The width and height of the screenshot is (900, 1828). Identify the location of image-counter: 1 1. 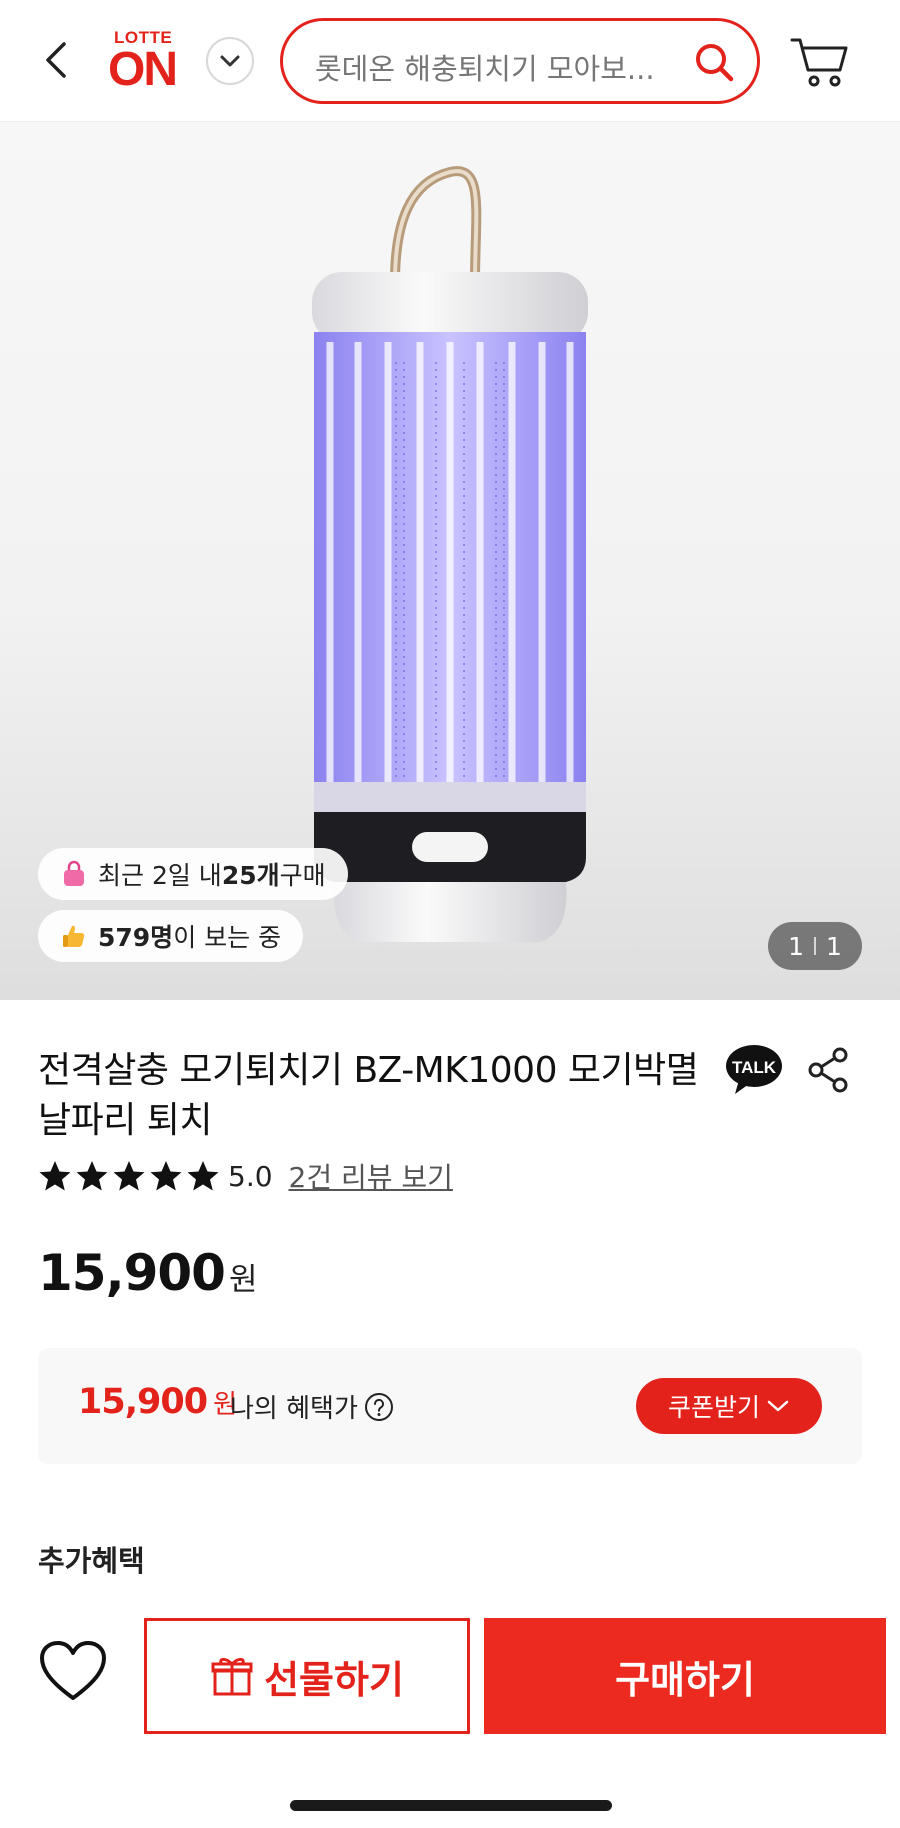
(815, 946).